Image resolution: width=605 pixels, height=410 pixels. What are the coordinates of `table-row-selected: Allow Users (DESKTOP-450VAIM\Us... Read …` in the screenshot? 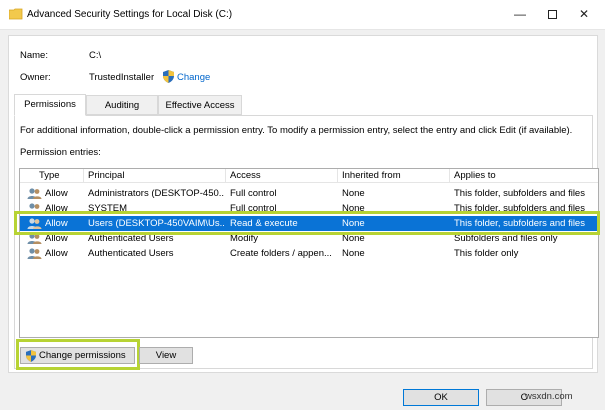 It's located at (309, 223).